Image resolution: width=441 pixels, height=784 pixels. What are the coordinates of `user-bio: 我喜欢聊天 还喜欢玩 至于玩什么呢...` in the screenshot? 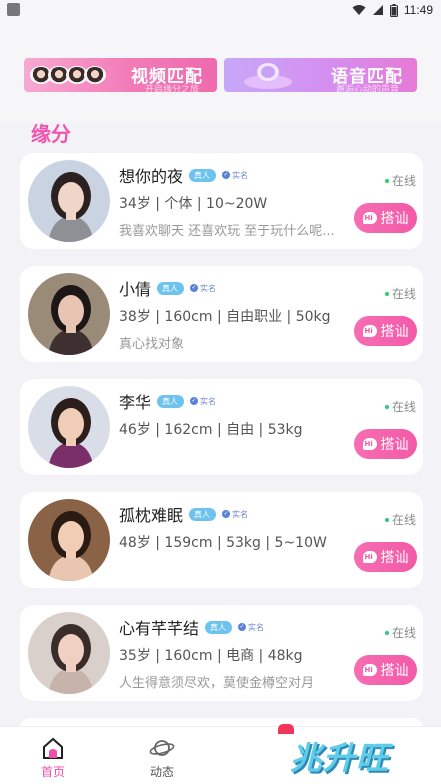 It's located at (227, 231).